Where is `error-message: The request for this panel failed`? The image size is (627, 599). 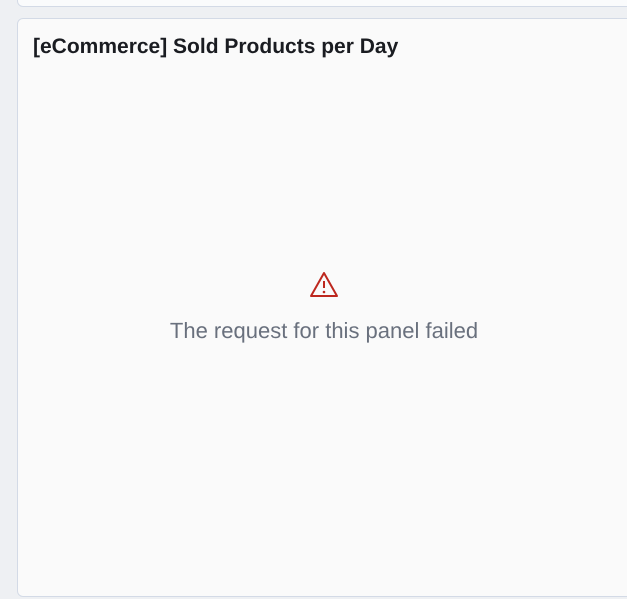
error-message: The request for this panel failed is located at coordinates (324, 331).